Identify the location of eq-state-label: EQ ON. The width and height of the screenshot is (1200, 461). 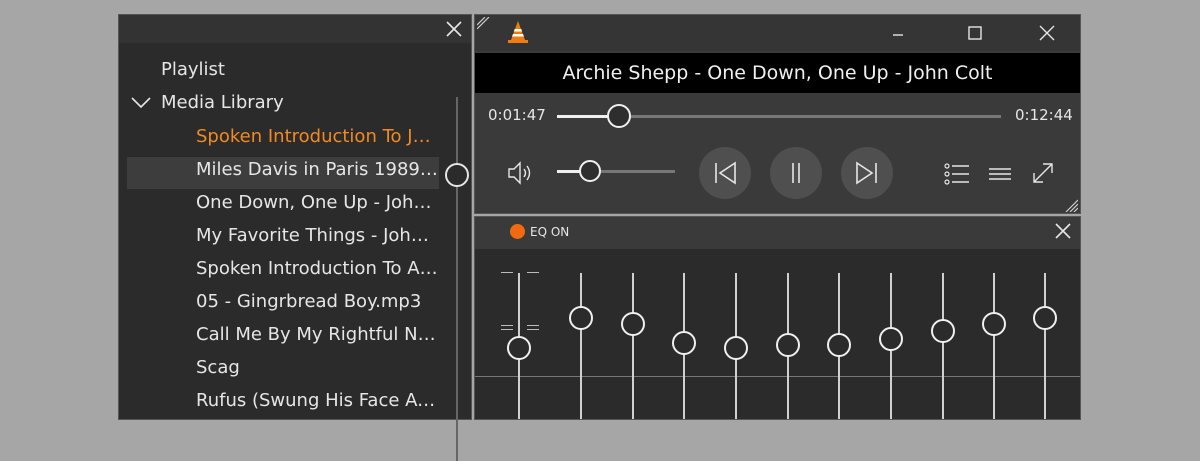
(550, 232).